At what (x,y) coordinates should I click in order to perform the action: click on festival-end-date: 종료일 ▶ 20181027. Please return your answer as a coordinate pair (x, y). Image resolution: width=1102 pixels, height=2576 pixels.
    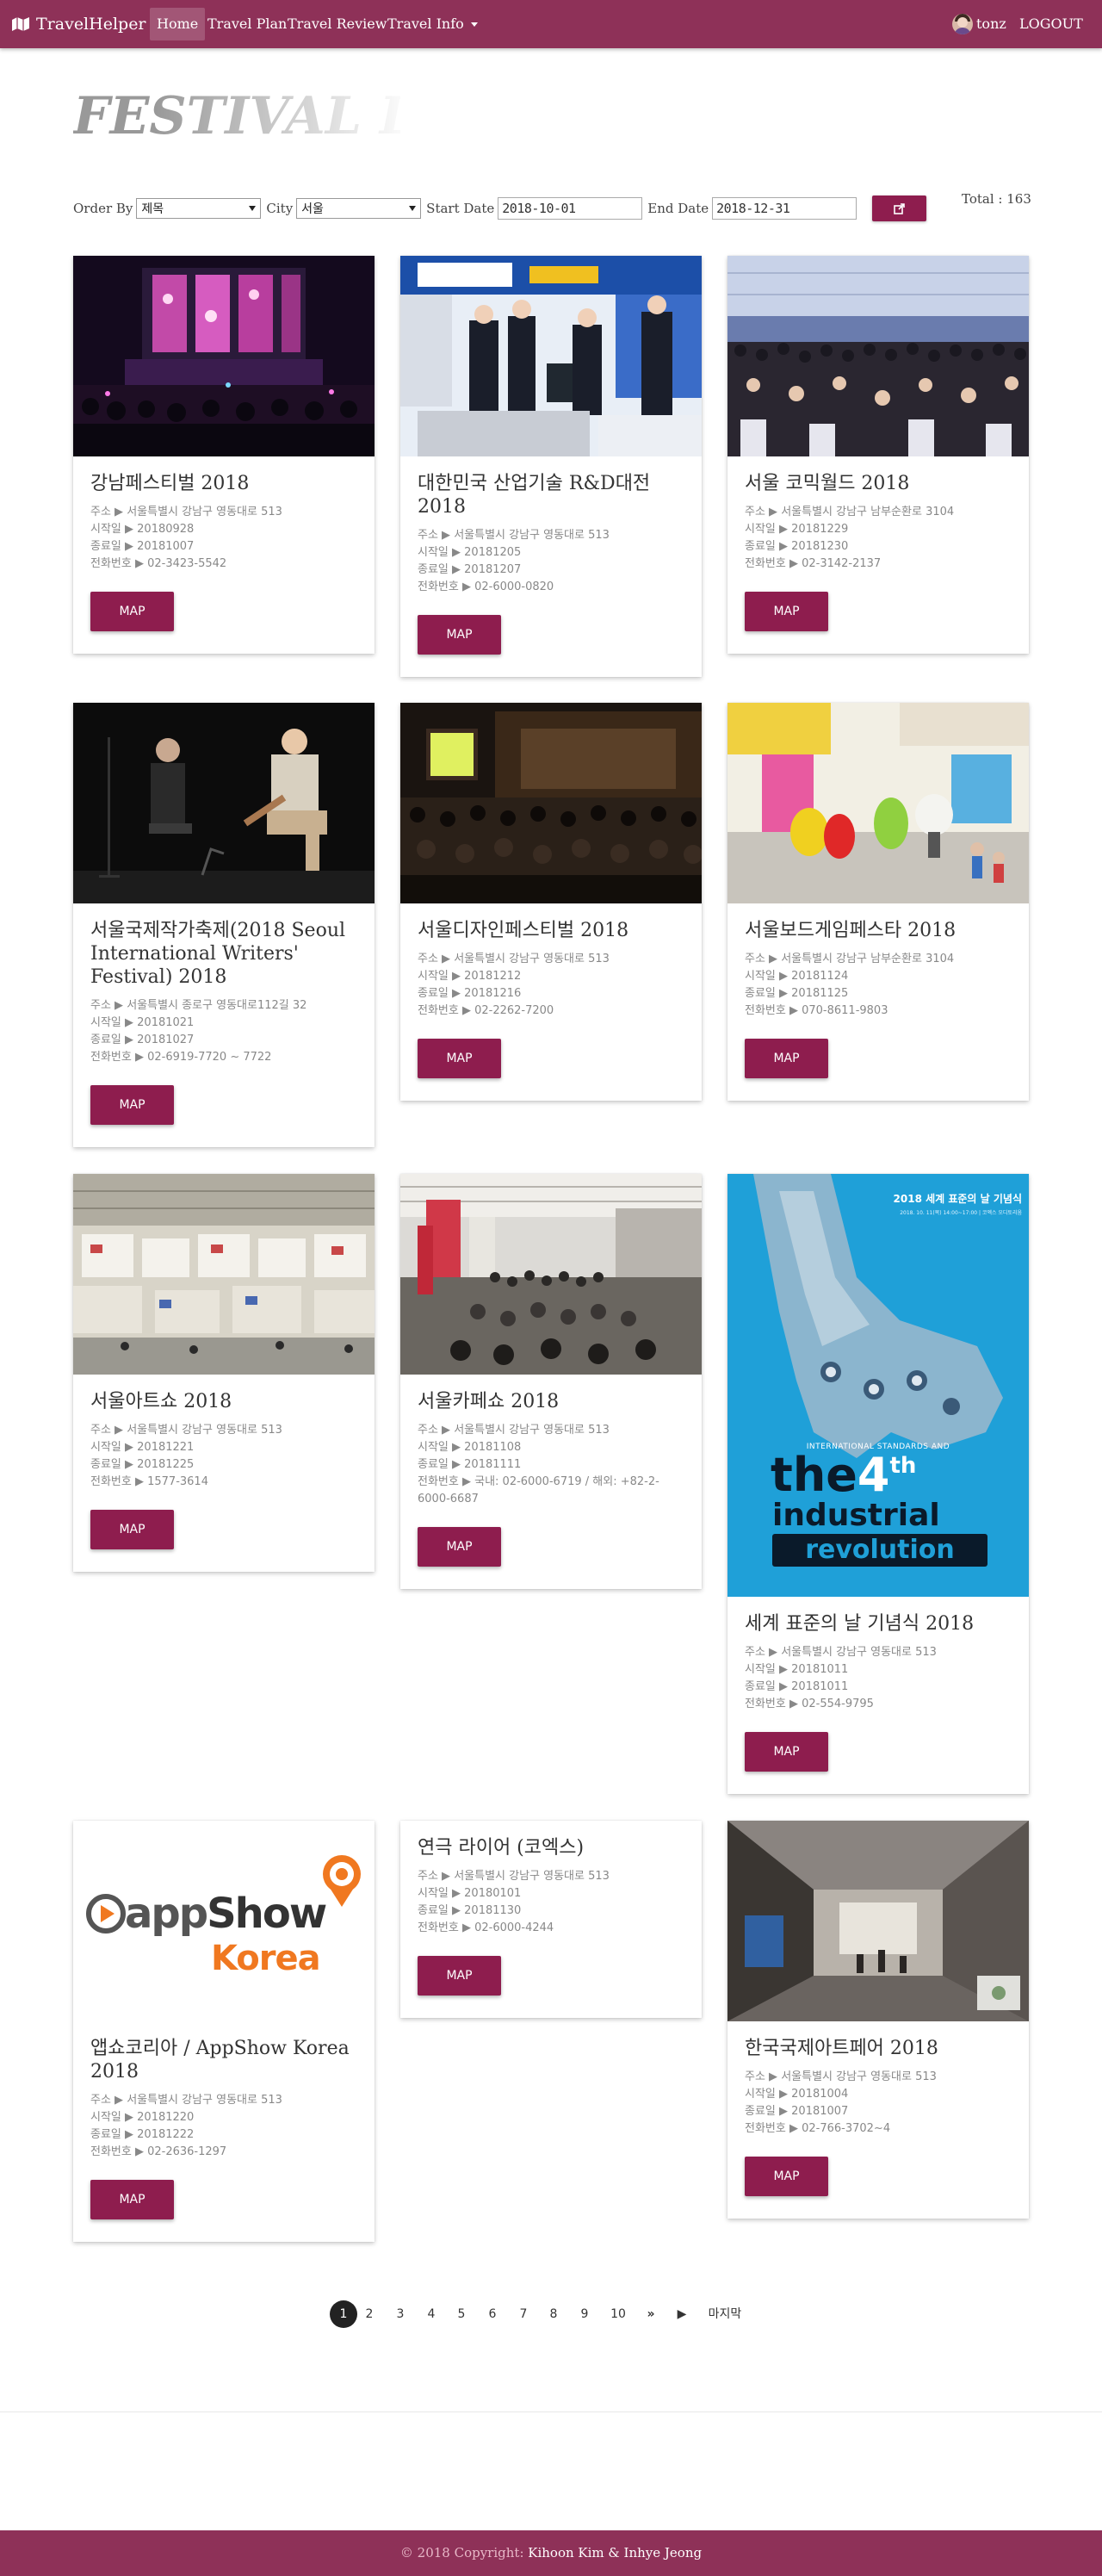
    Looking at the image, I should click on (142, 1040).